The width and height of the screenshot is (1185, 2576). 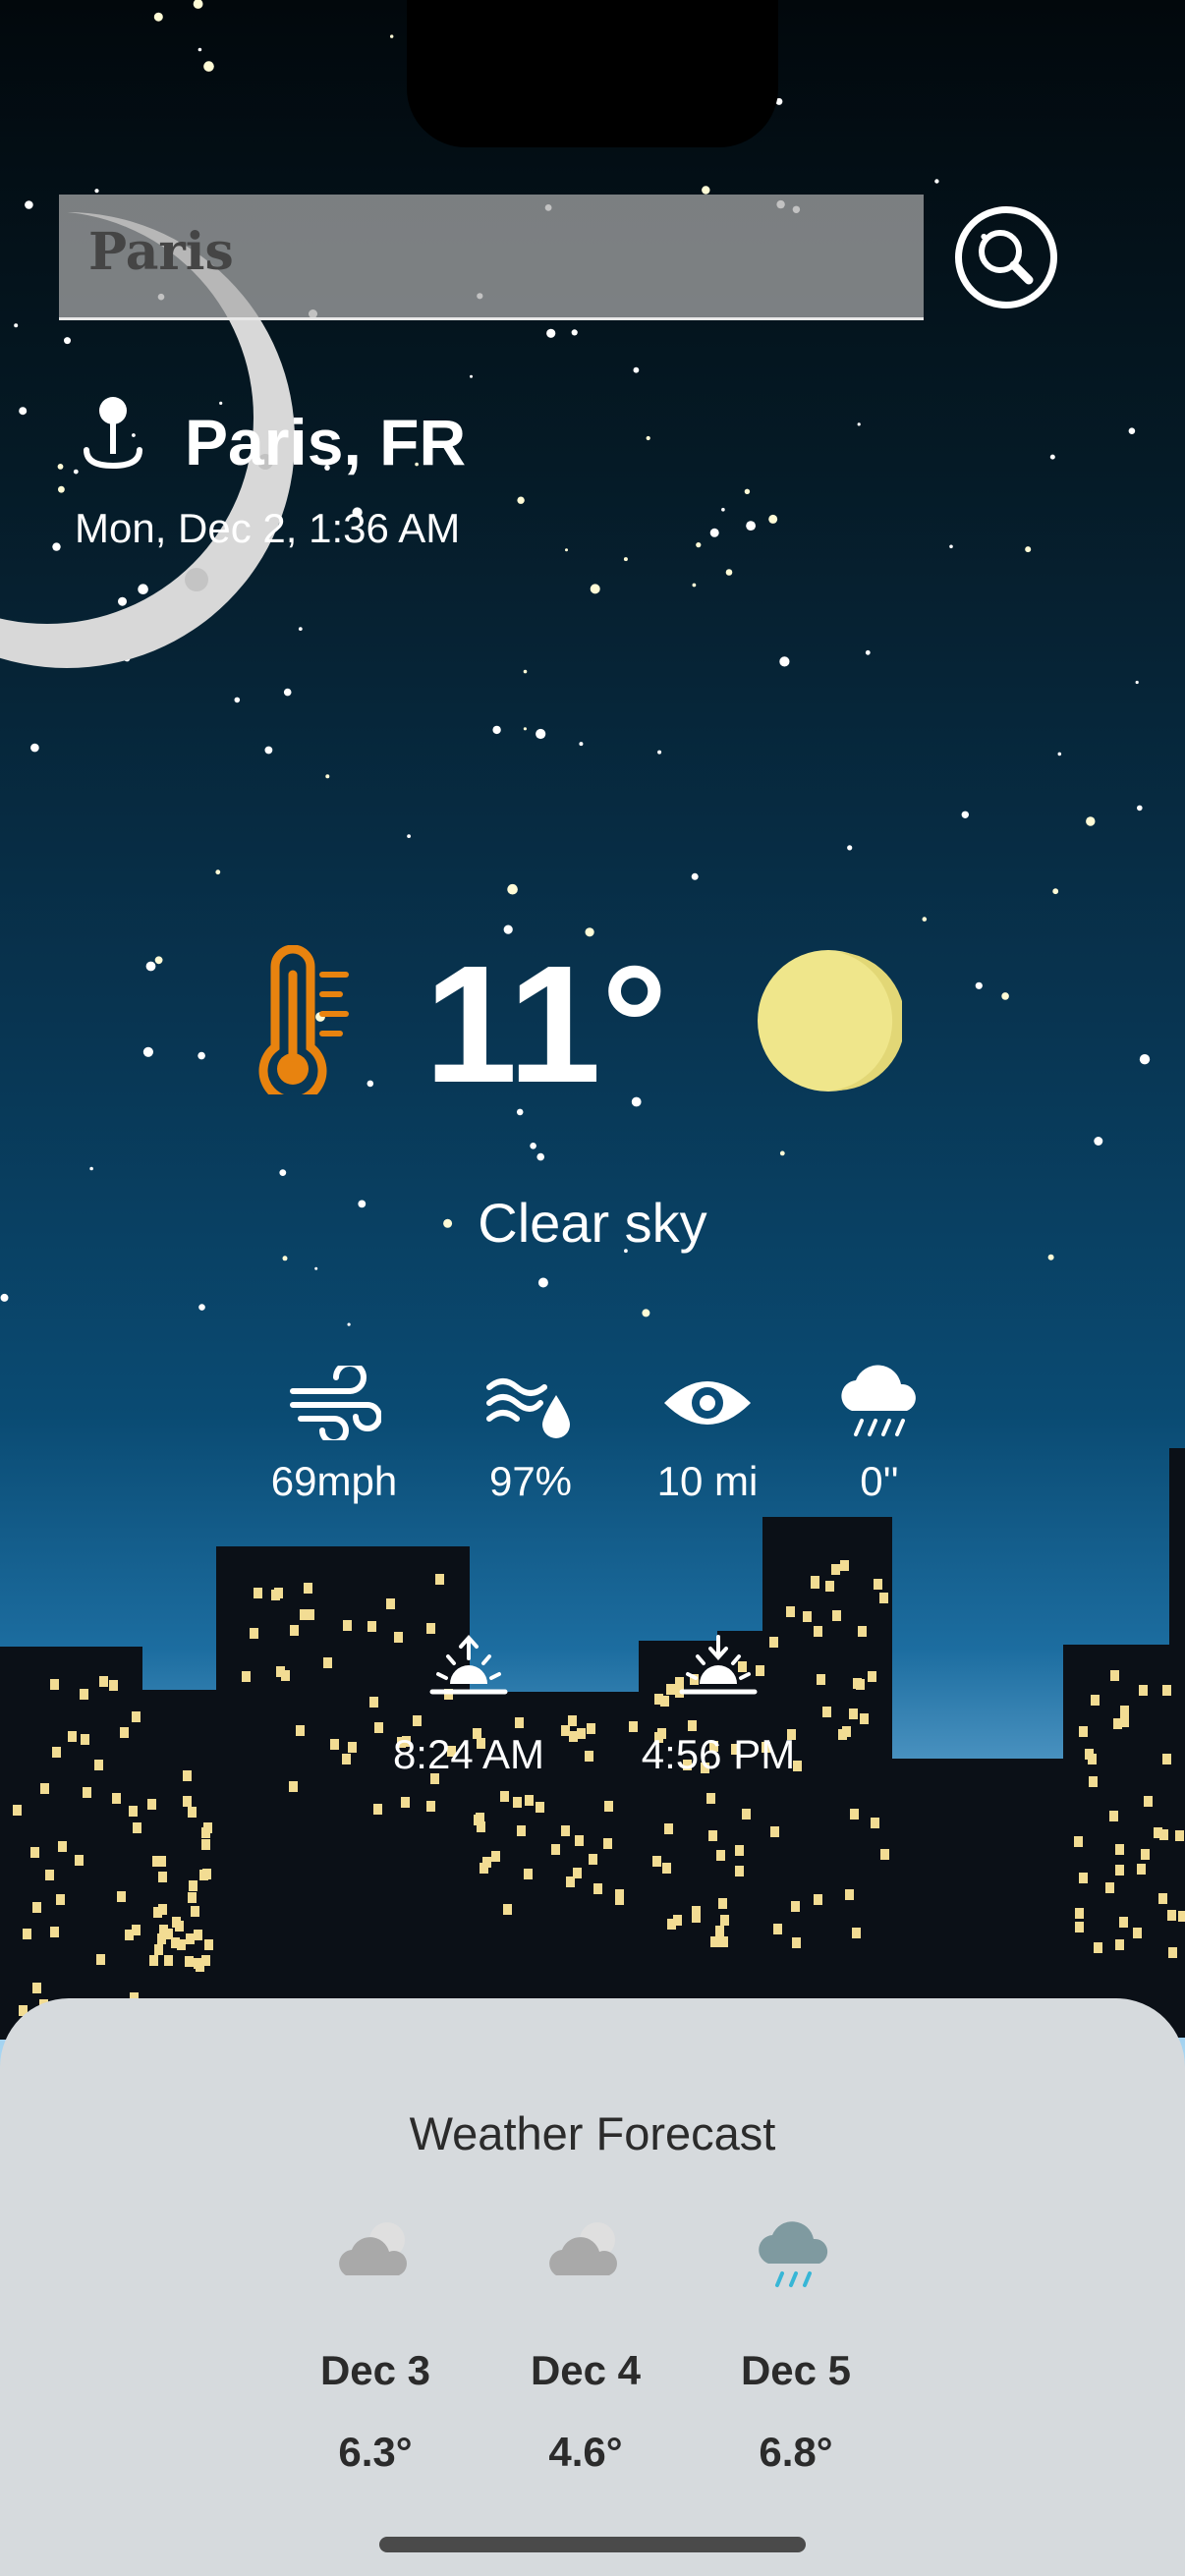 What do you see at coordinates (592, 2544) in the screenshot?
I see `home-indicator` at bounding box center [592, 2544].